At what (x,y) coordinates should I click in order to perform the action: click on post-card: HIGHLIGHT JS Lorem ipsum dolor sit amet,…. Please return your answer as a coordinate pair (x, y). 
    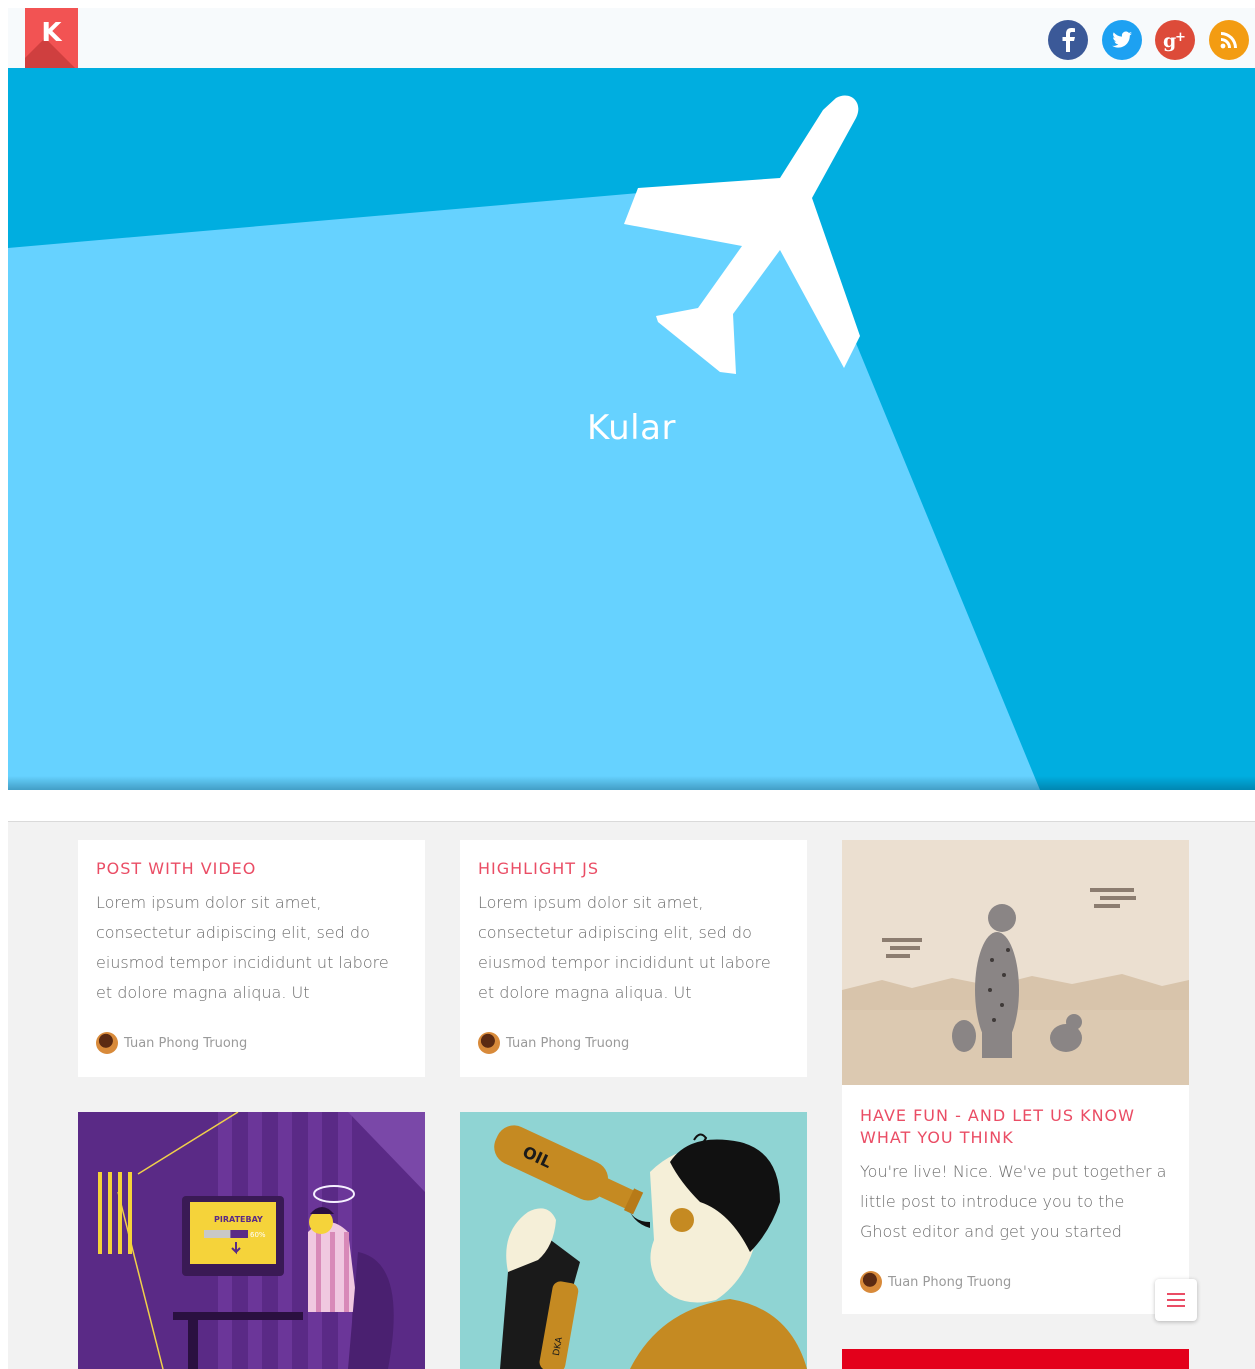
    Looking at the image, I should click on (633, 958).